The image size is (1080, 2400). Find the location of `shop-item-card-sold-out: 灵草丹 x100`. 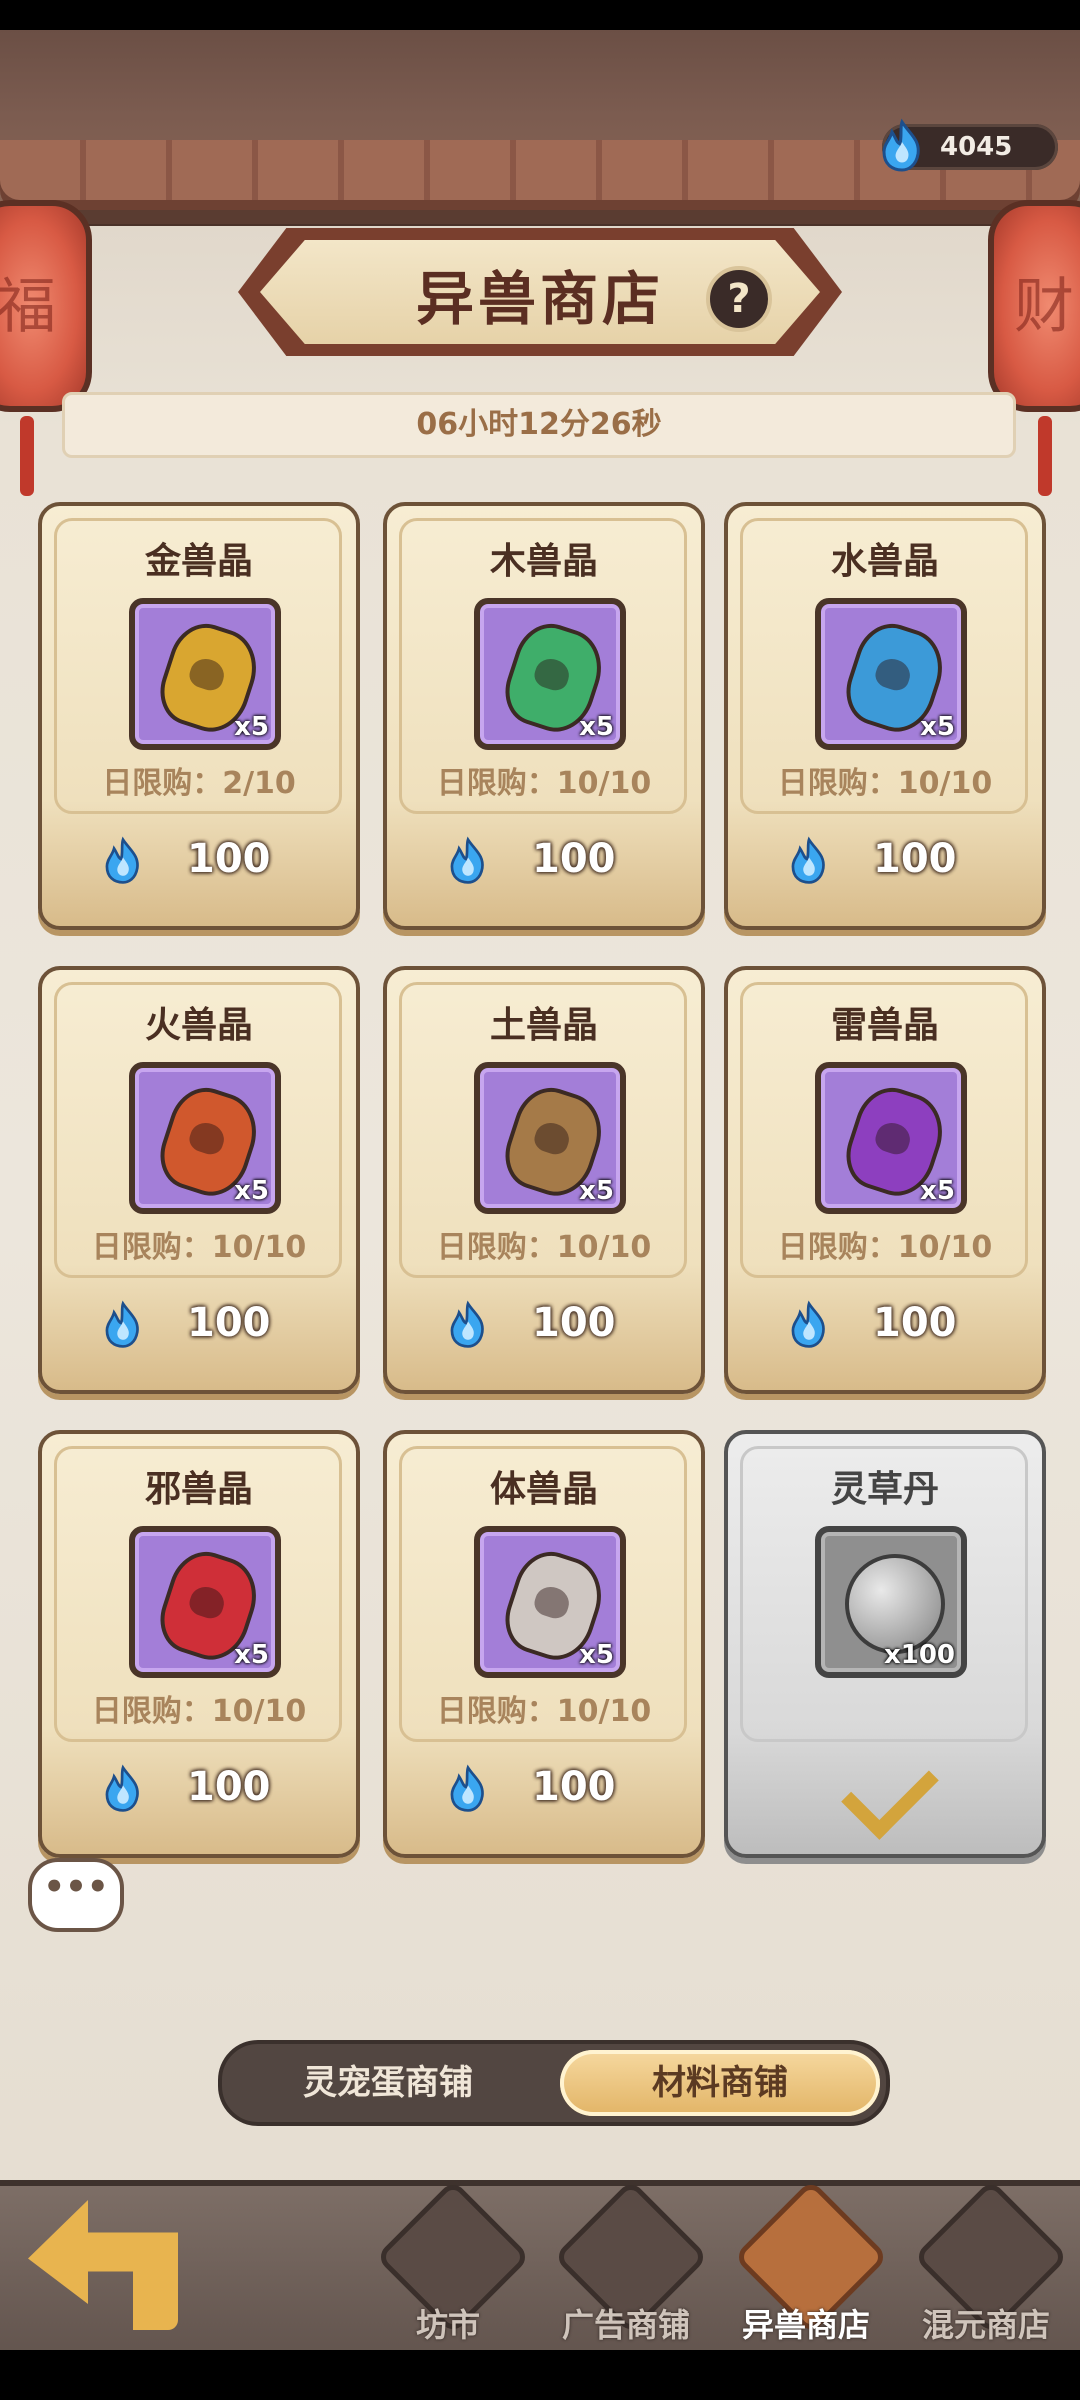

shop-item-card-sold-out: 灵草丹 x100 is located at coordinates (885, 1644).